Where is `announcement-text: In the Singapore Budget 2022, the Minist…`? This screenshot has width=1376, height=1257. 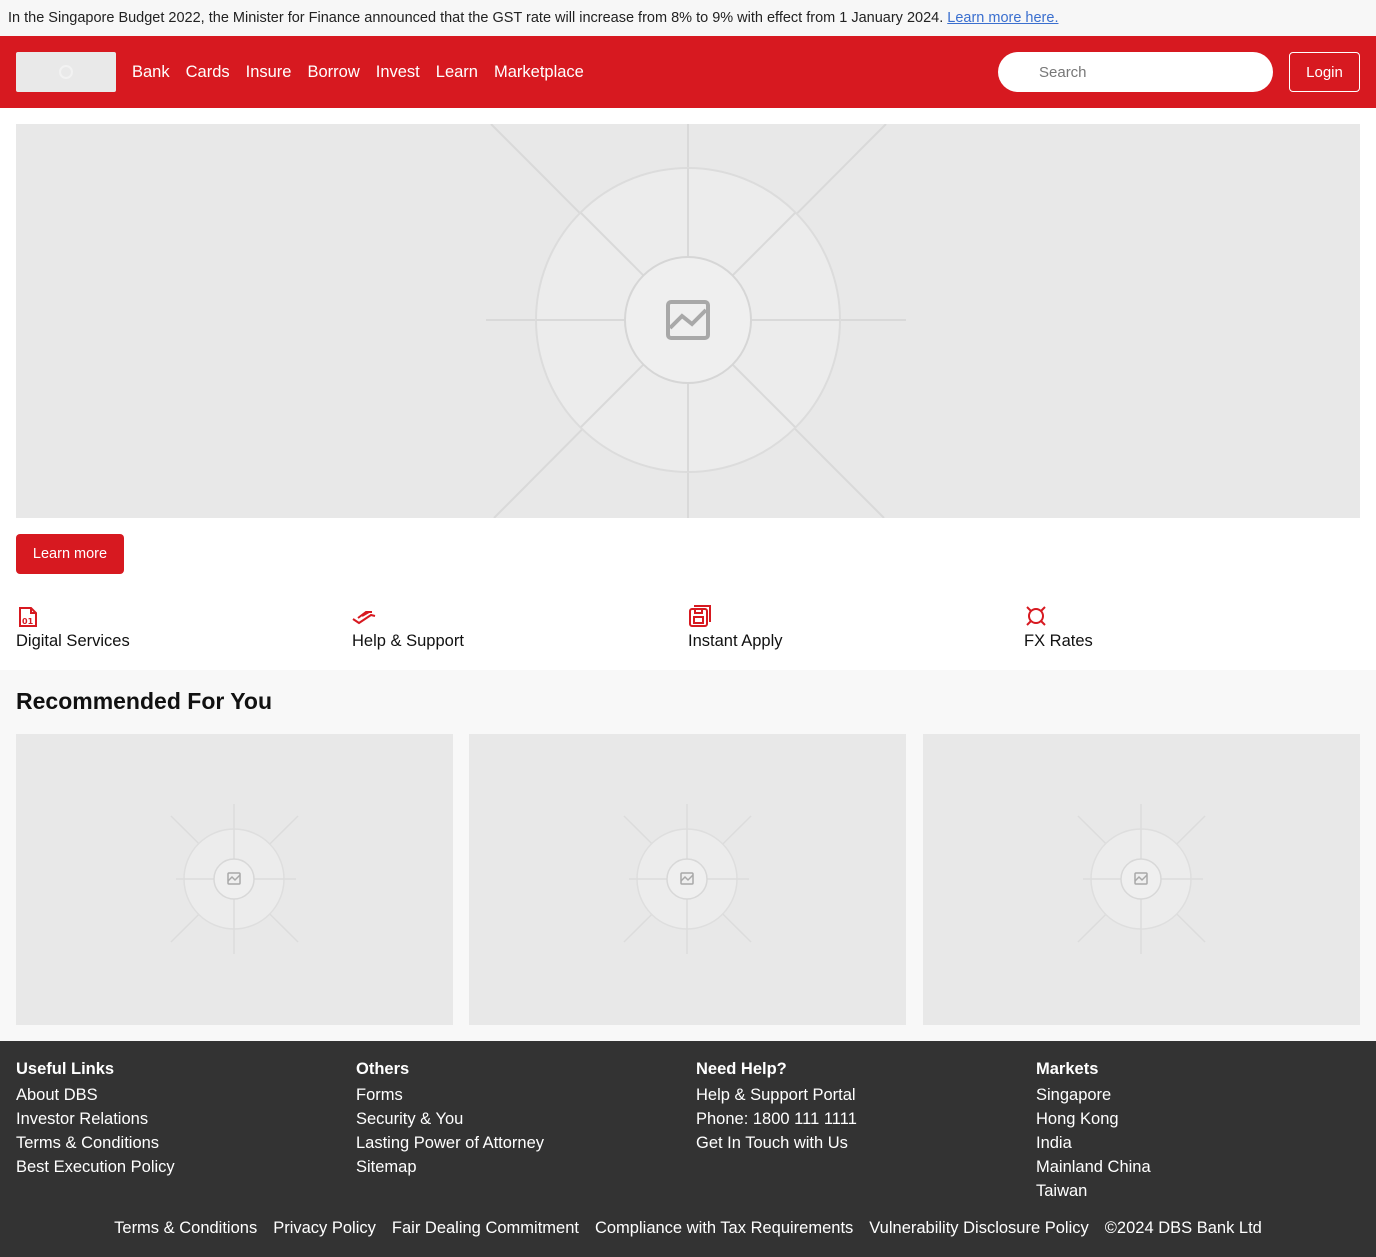 announcement-text: In the Singapore Budget 2022, the Minist… is located at coordinates (476, 18).